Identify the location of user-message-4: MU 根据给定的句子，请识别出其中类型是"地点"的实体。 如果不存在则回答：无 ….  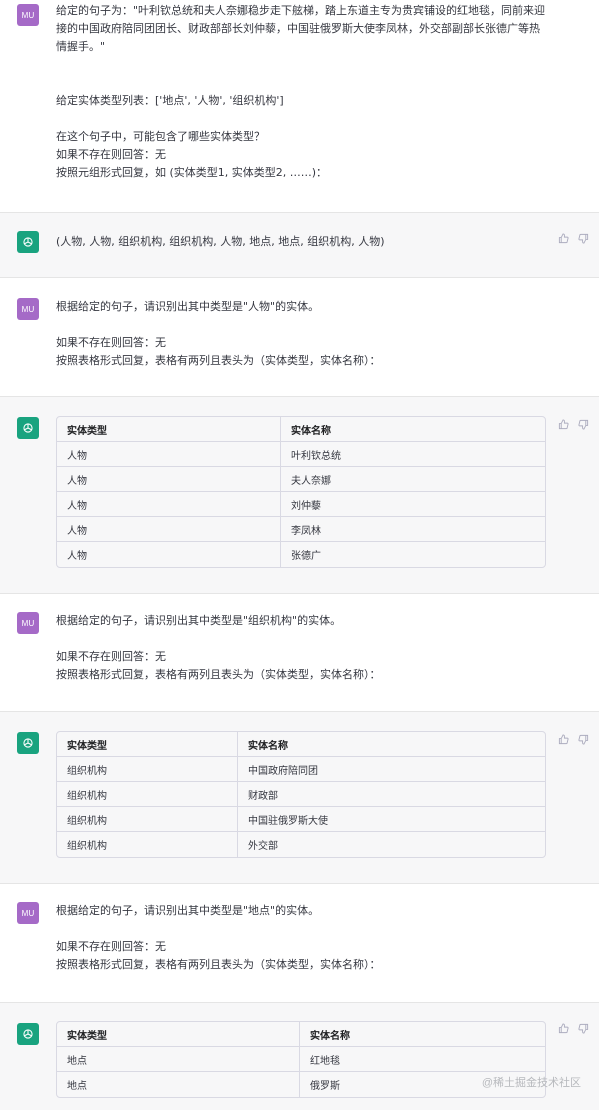
(299, 943).